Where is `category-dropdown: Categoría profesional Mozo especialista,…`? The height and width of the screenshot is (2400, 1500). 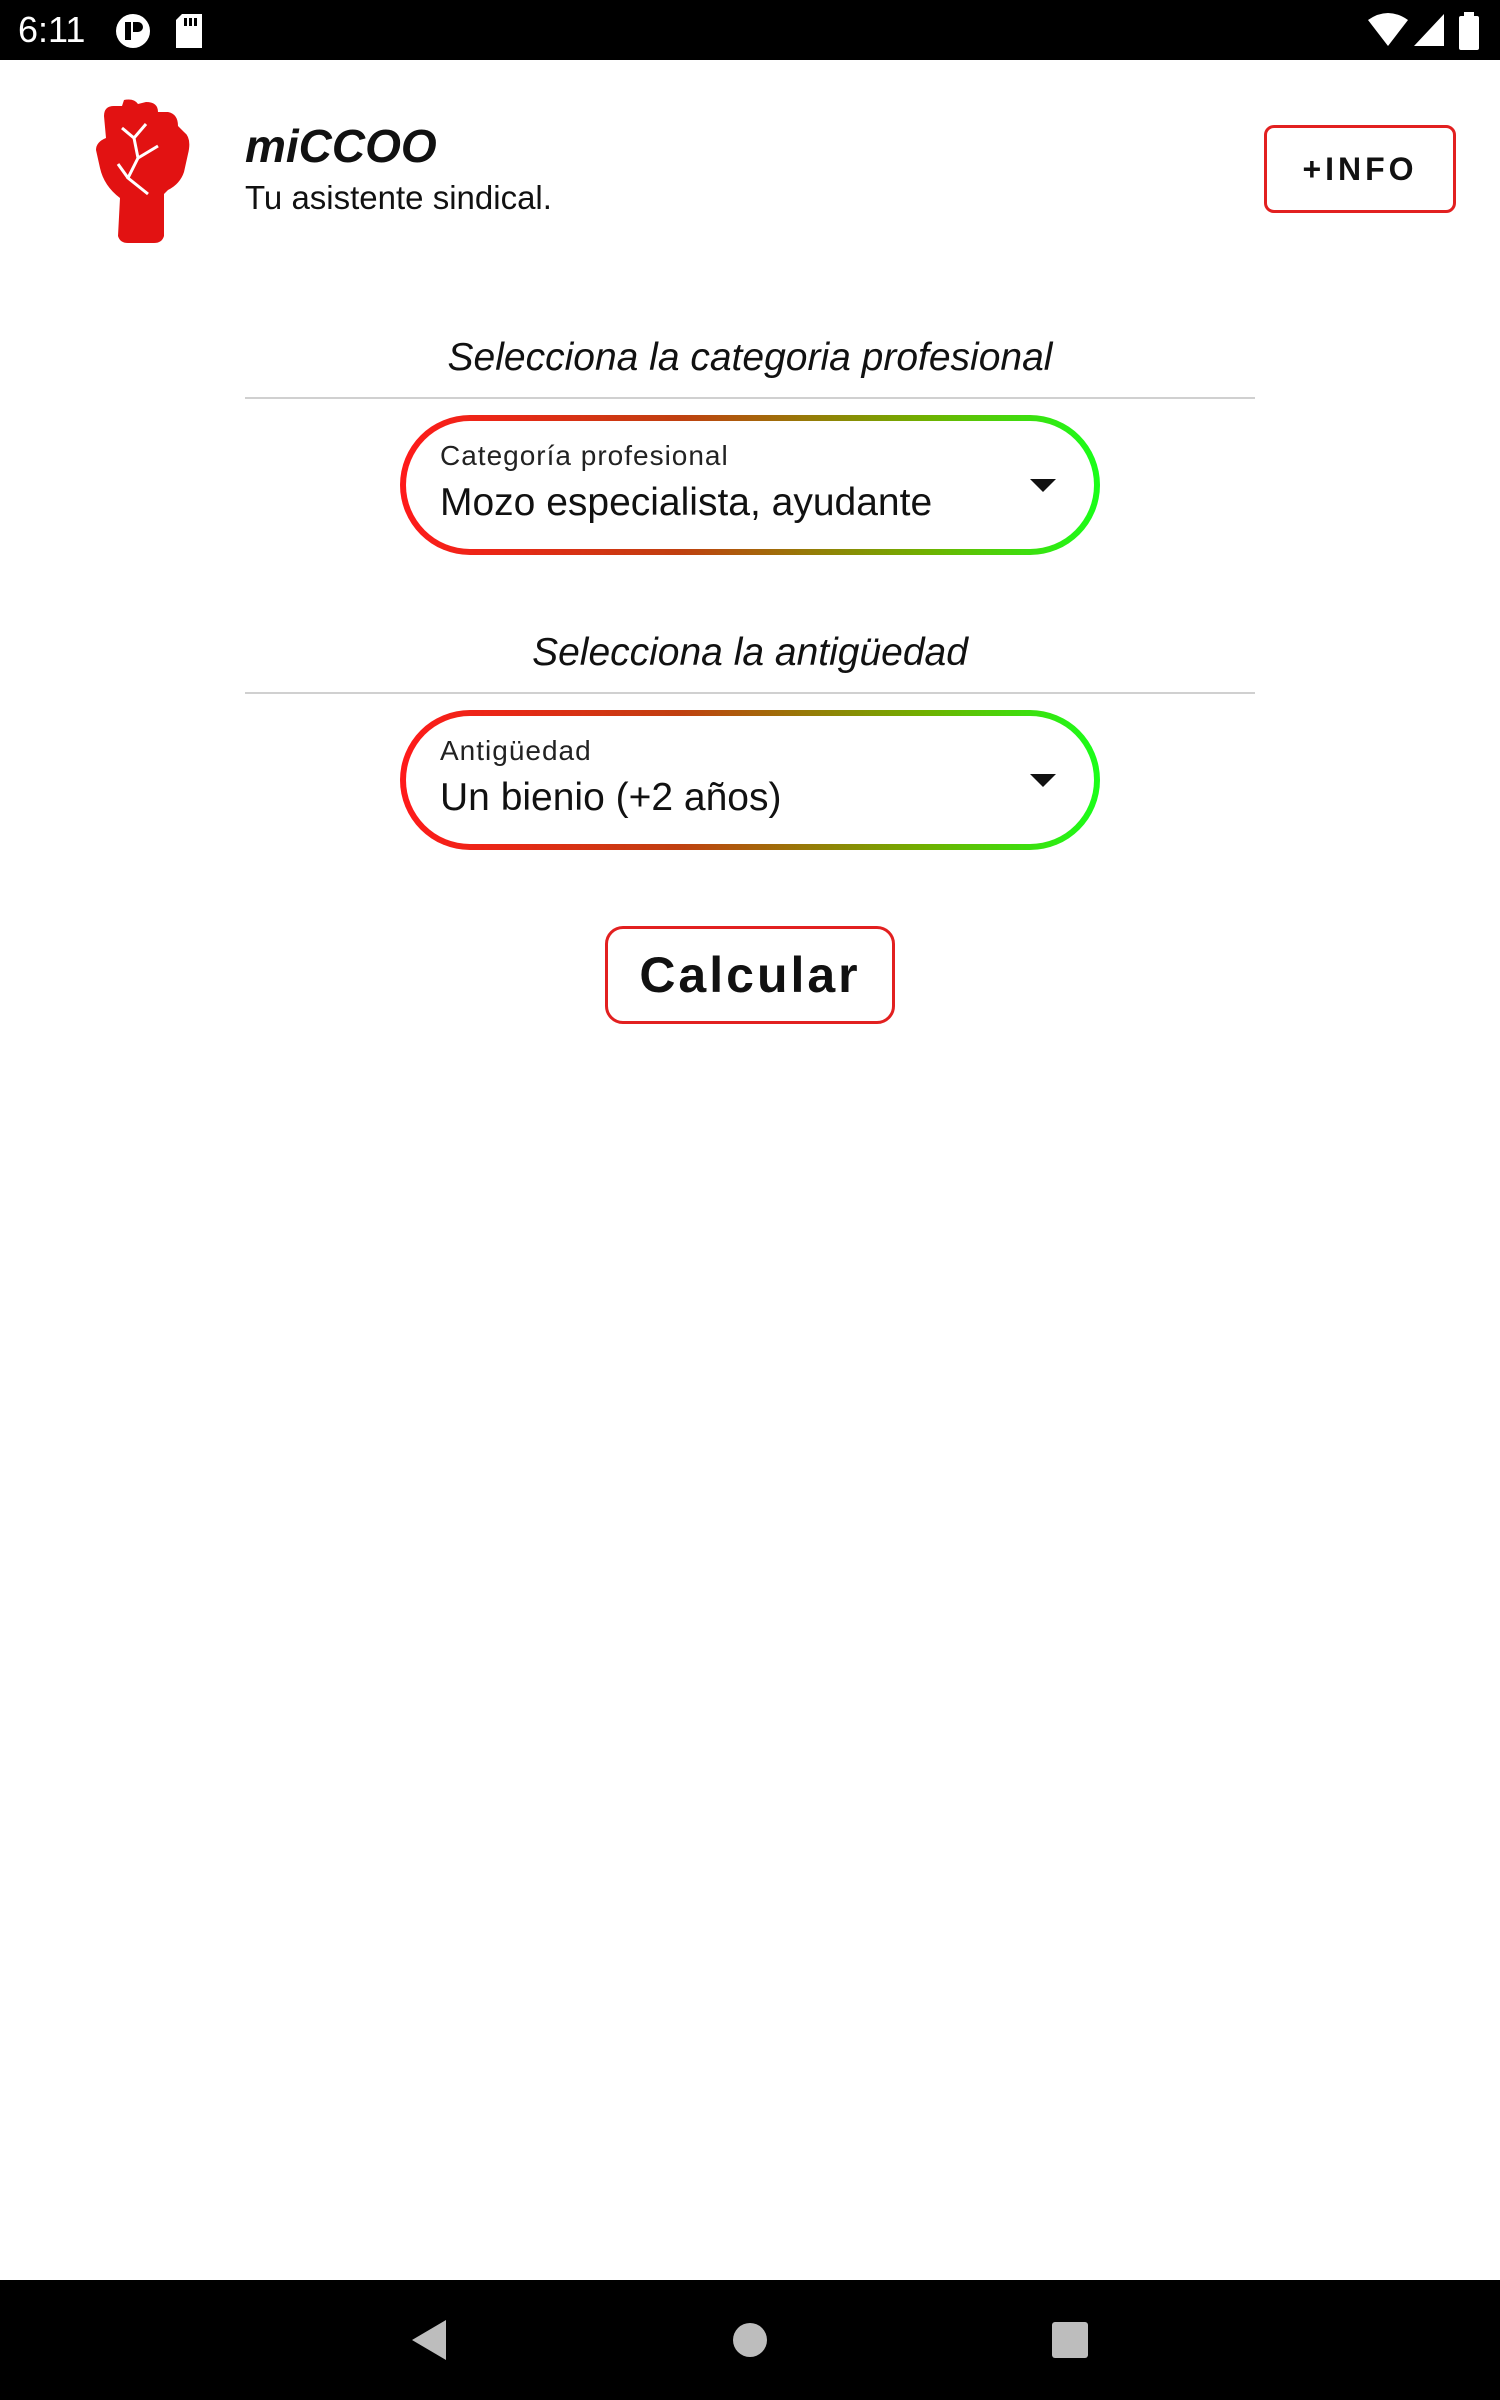
category-dropdown: Categoría profesional Mozo especialista,… is located at coordinates (750, 485).